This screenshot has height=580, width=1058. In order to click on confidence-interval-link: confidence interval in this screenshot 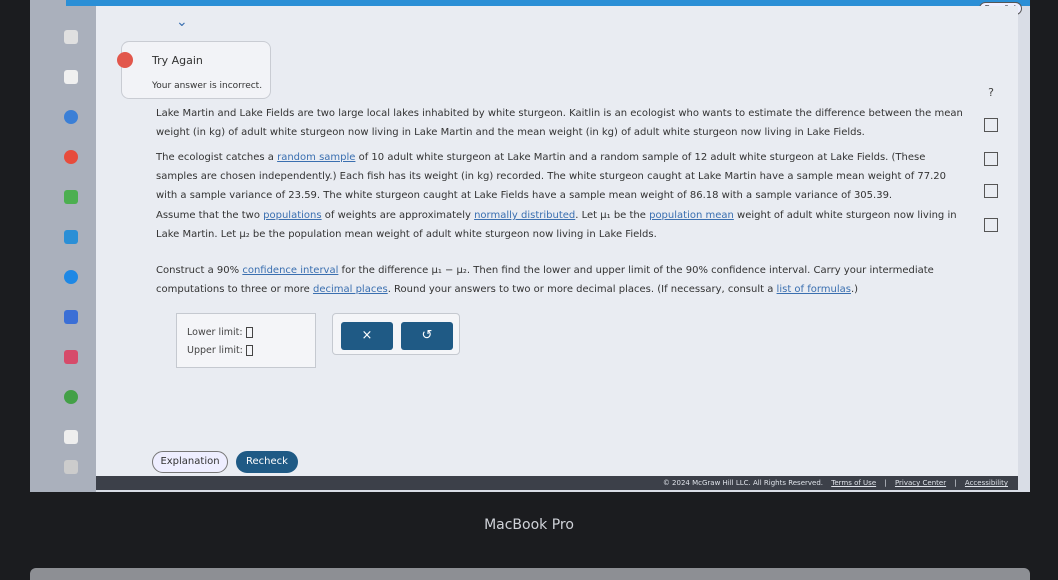, I will do `click(290, 270)`.